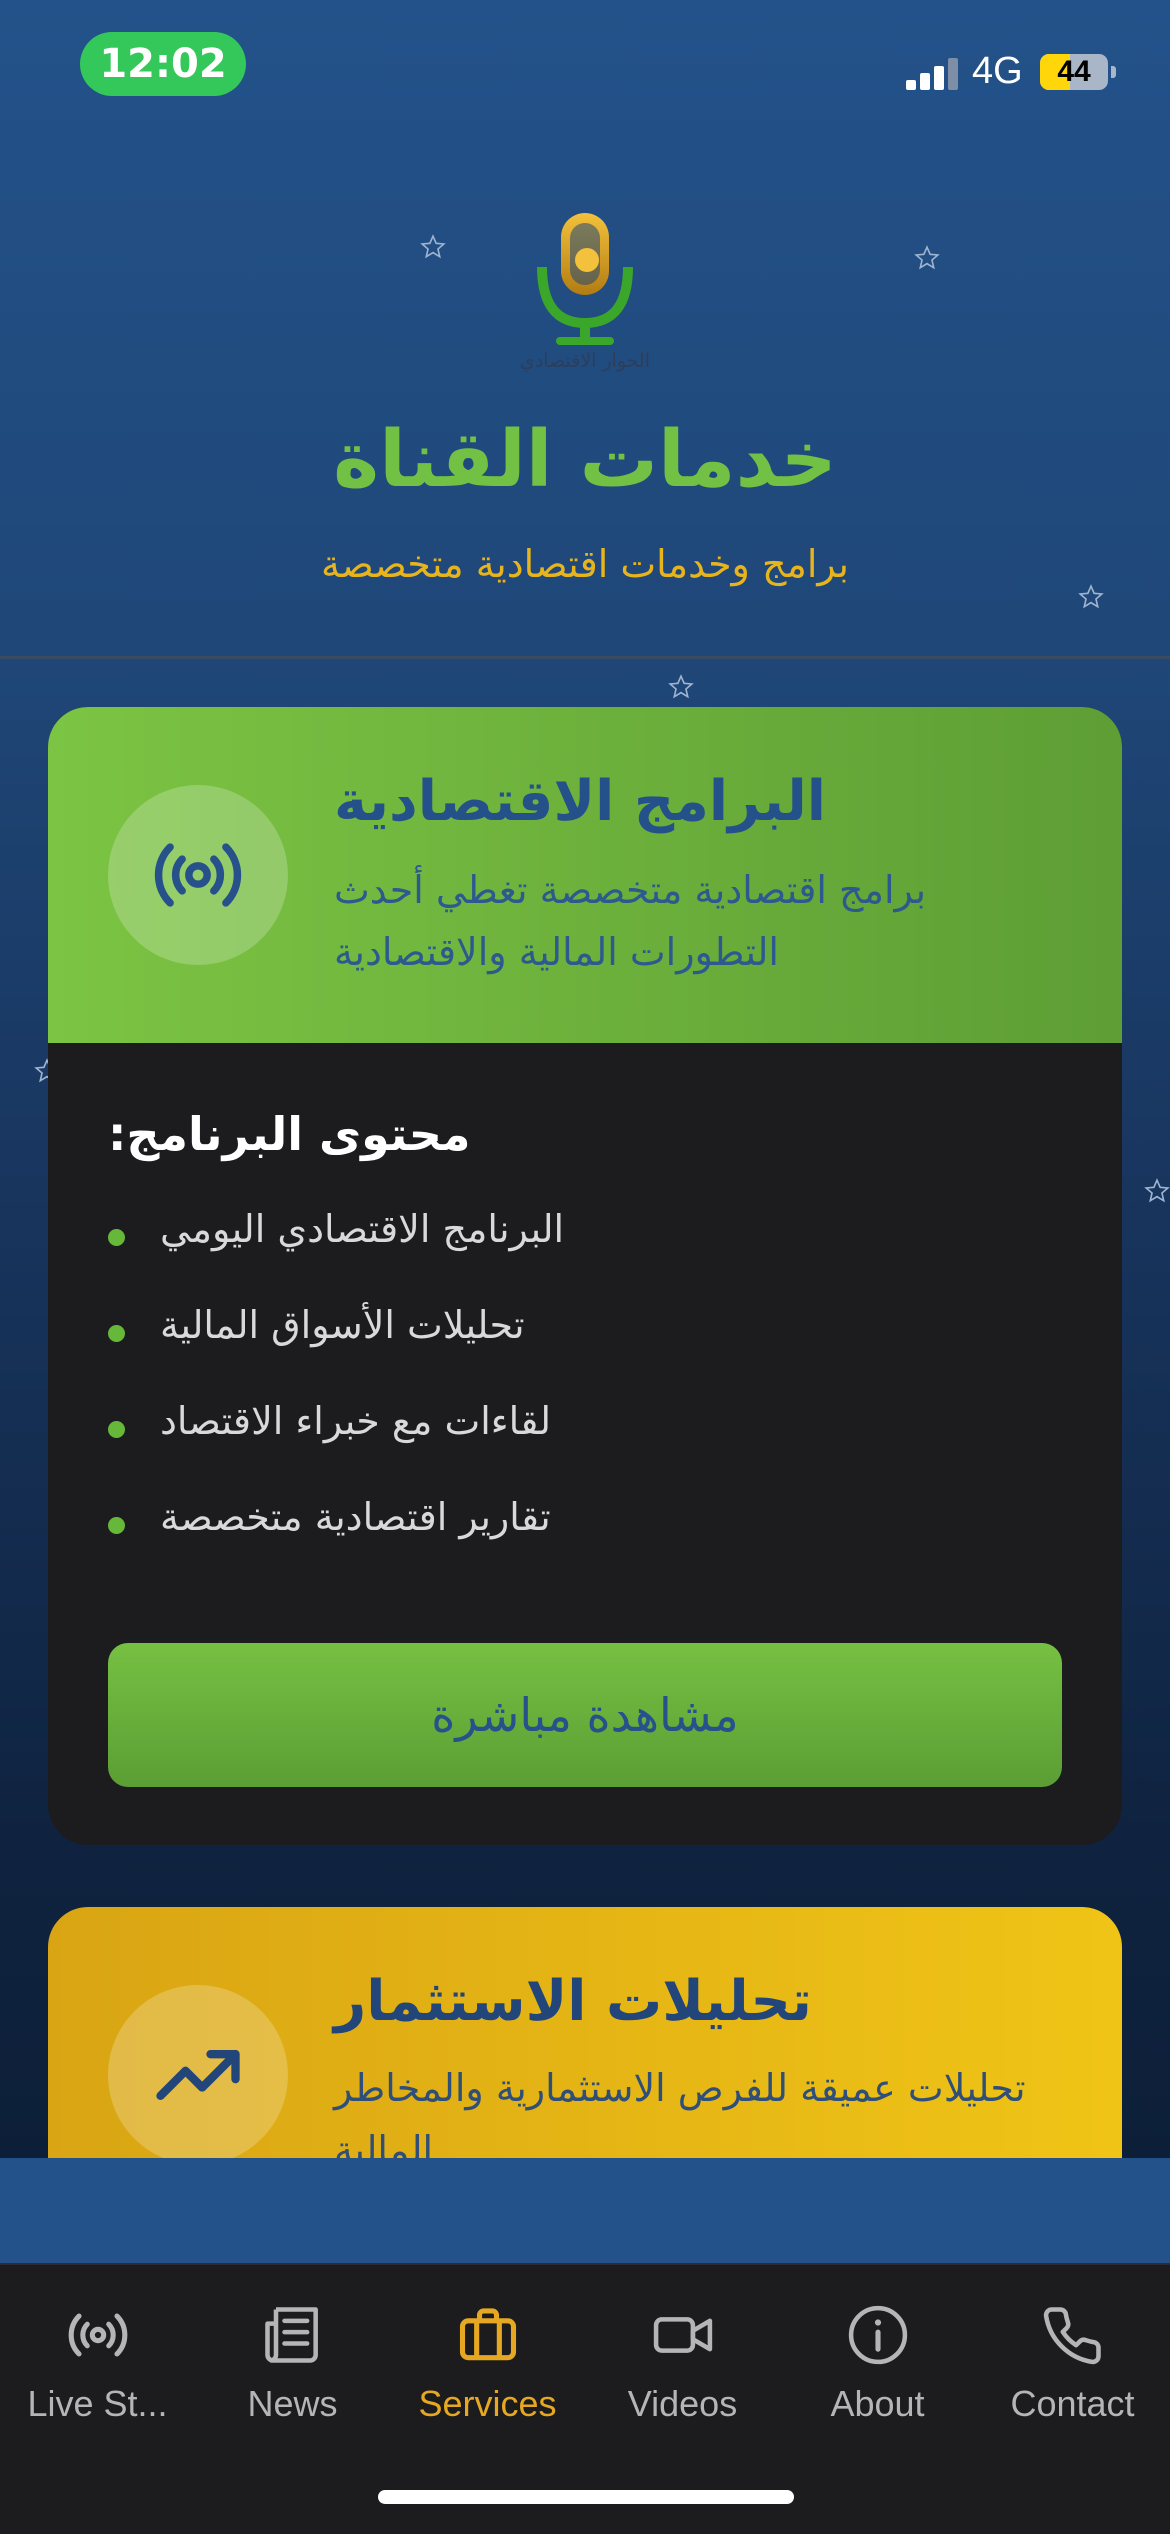 The width and height of the screenshot is (1170, 2534). What do you see at coordinates (289, 1134) in the screenshot?
I see `program-content-title: محتوى البرنامج:` at bounding box center [289, 1134].